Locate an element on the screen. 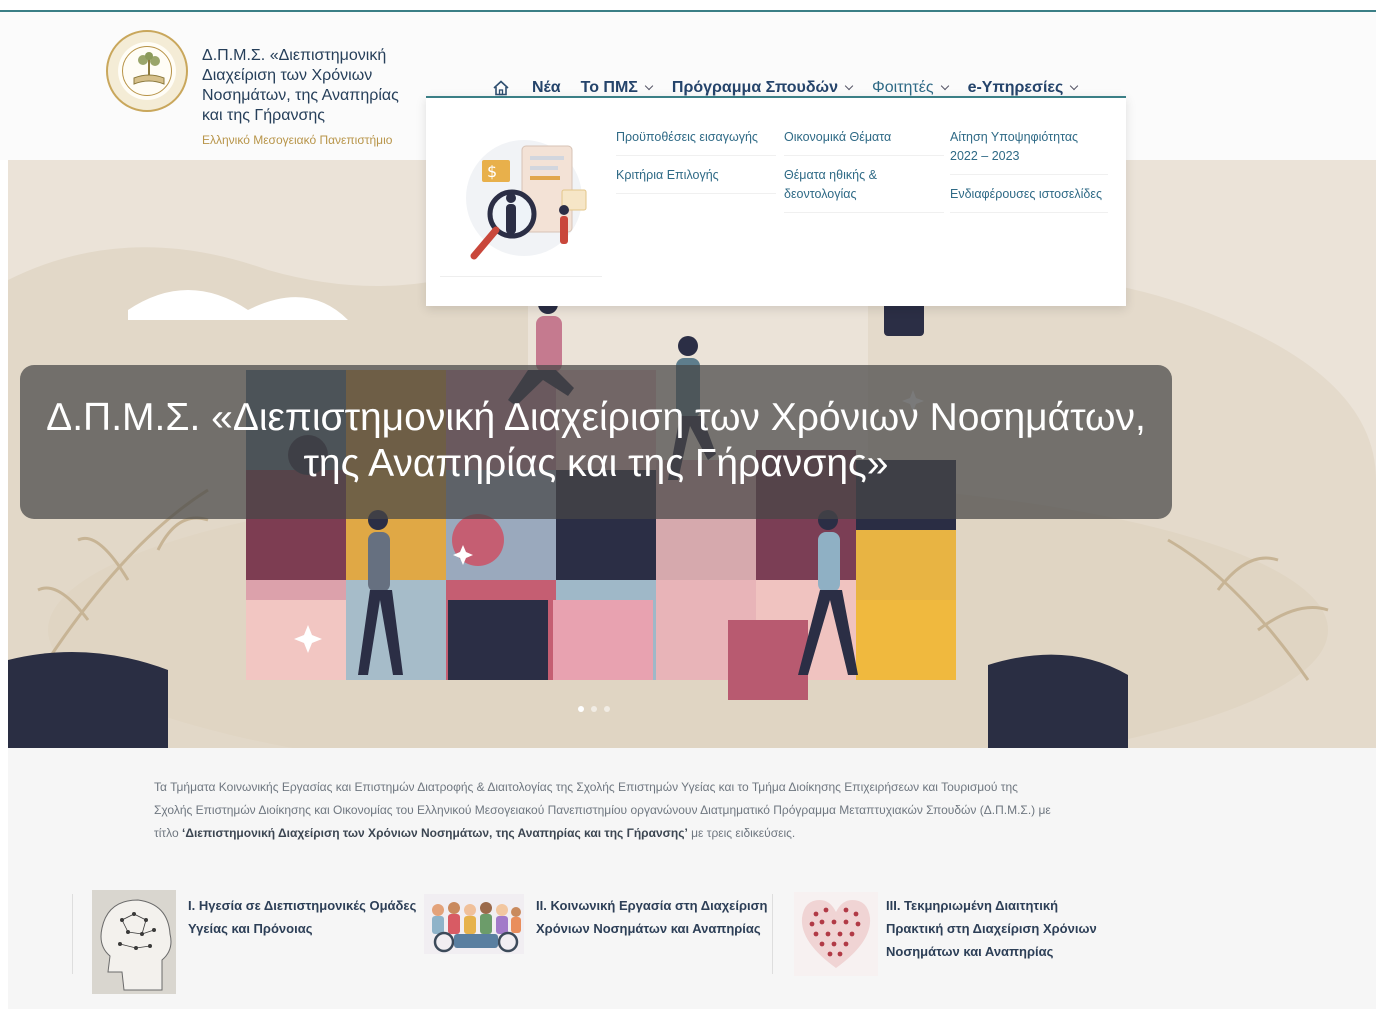 The image size is (1383, 1009). nav-item-news: Νέα is located at coordinates (546, 88).